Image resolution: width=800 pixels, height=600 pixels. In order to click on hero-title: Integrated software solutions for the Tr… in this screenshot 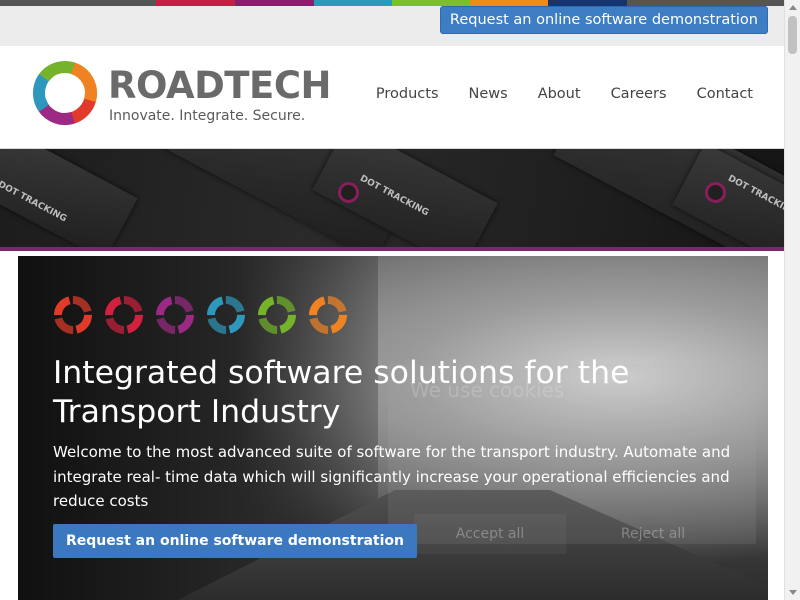, I will do `click(341, 392)`.